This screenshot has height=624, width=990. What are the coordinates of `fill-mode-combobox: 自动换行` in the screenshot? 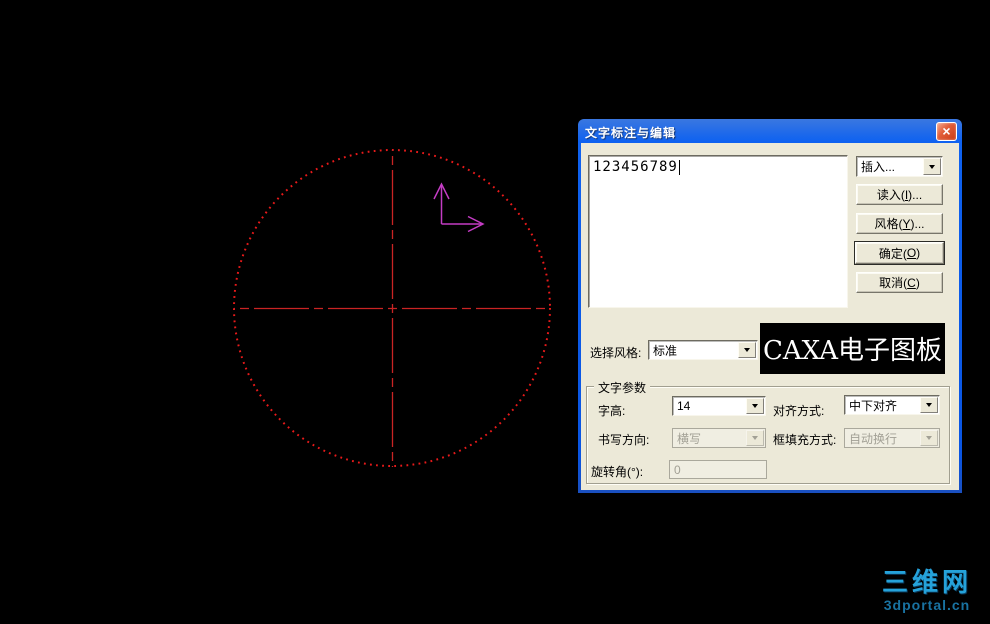 It's located at (892, 438).